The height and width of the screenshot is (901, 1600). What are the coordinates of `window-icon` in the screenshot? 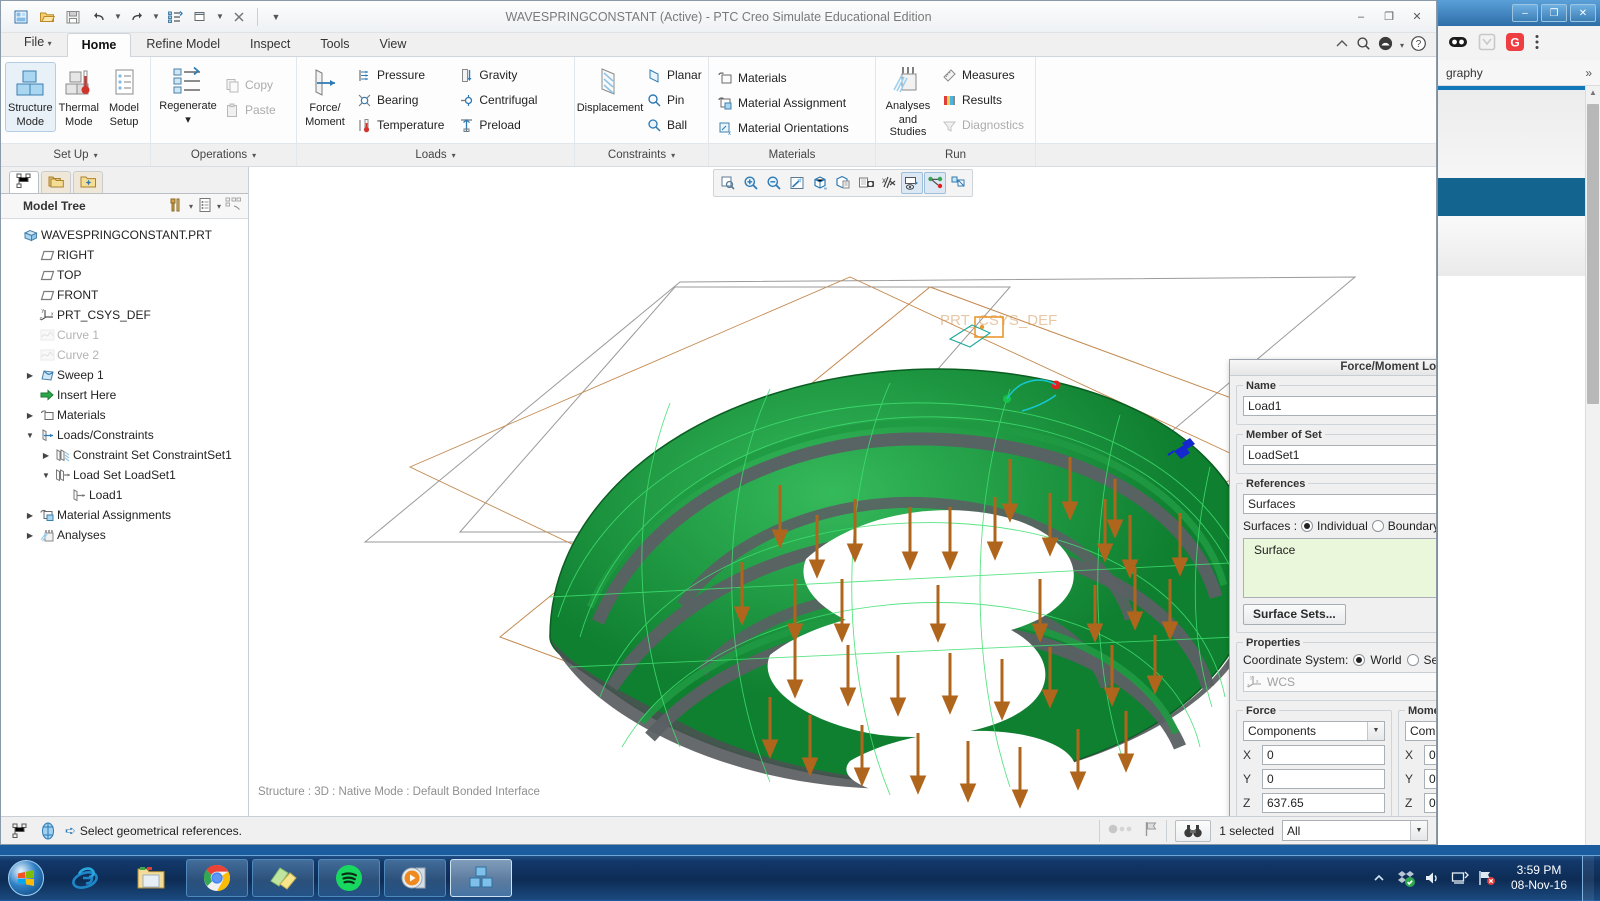 It's located at (201, 17).